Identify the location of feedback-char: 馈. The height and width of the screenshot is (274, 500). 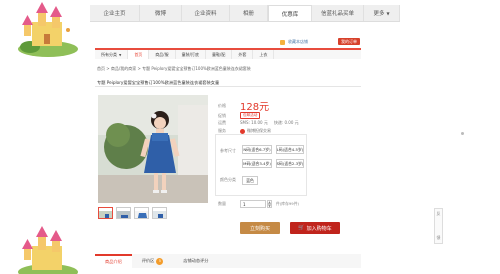
(438, 237).